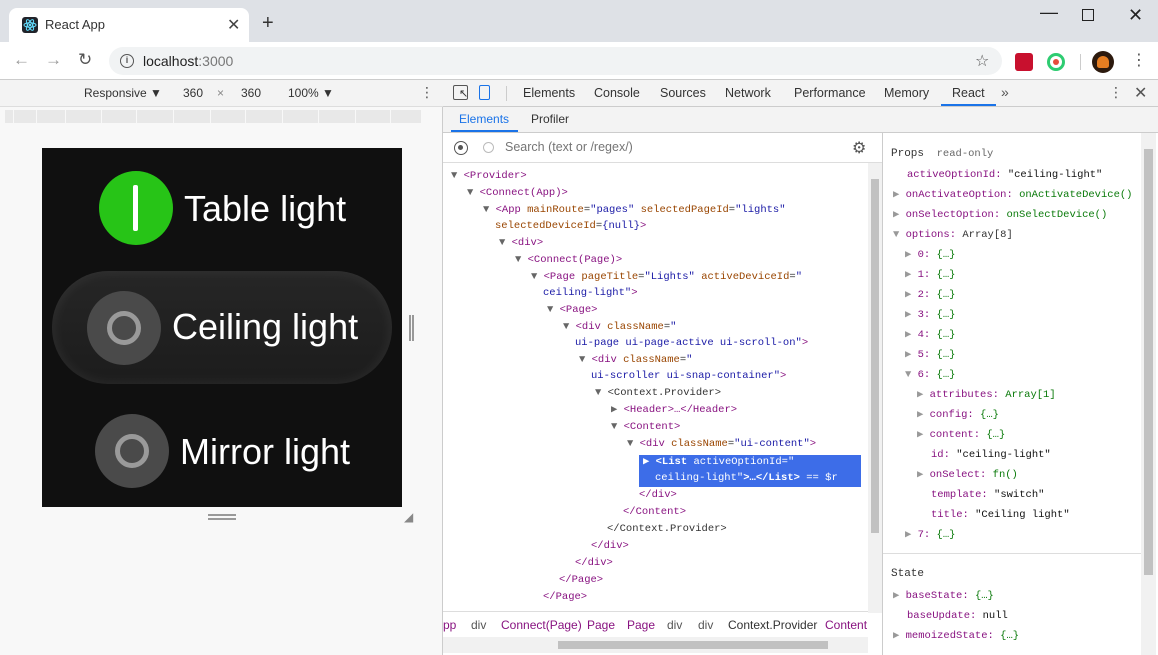  I want to click on tree-node: ▼ <div>, so click(521, 243).